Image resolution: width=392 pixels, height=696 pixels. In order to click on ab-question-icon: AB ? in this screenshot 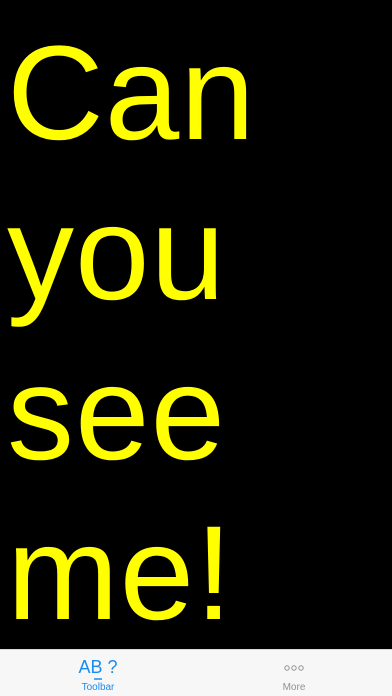, I will do `click(98, 668)`.